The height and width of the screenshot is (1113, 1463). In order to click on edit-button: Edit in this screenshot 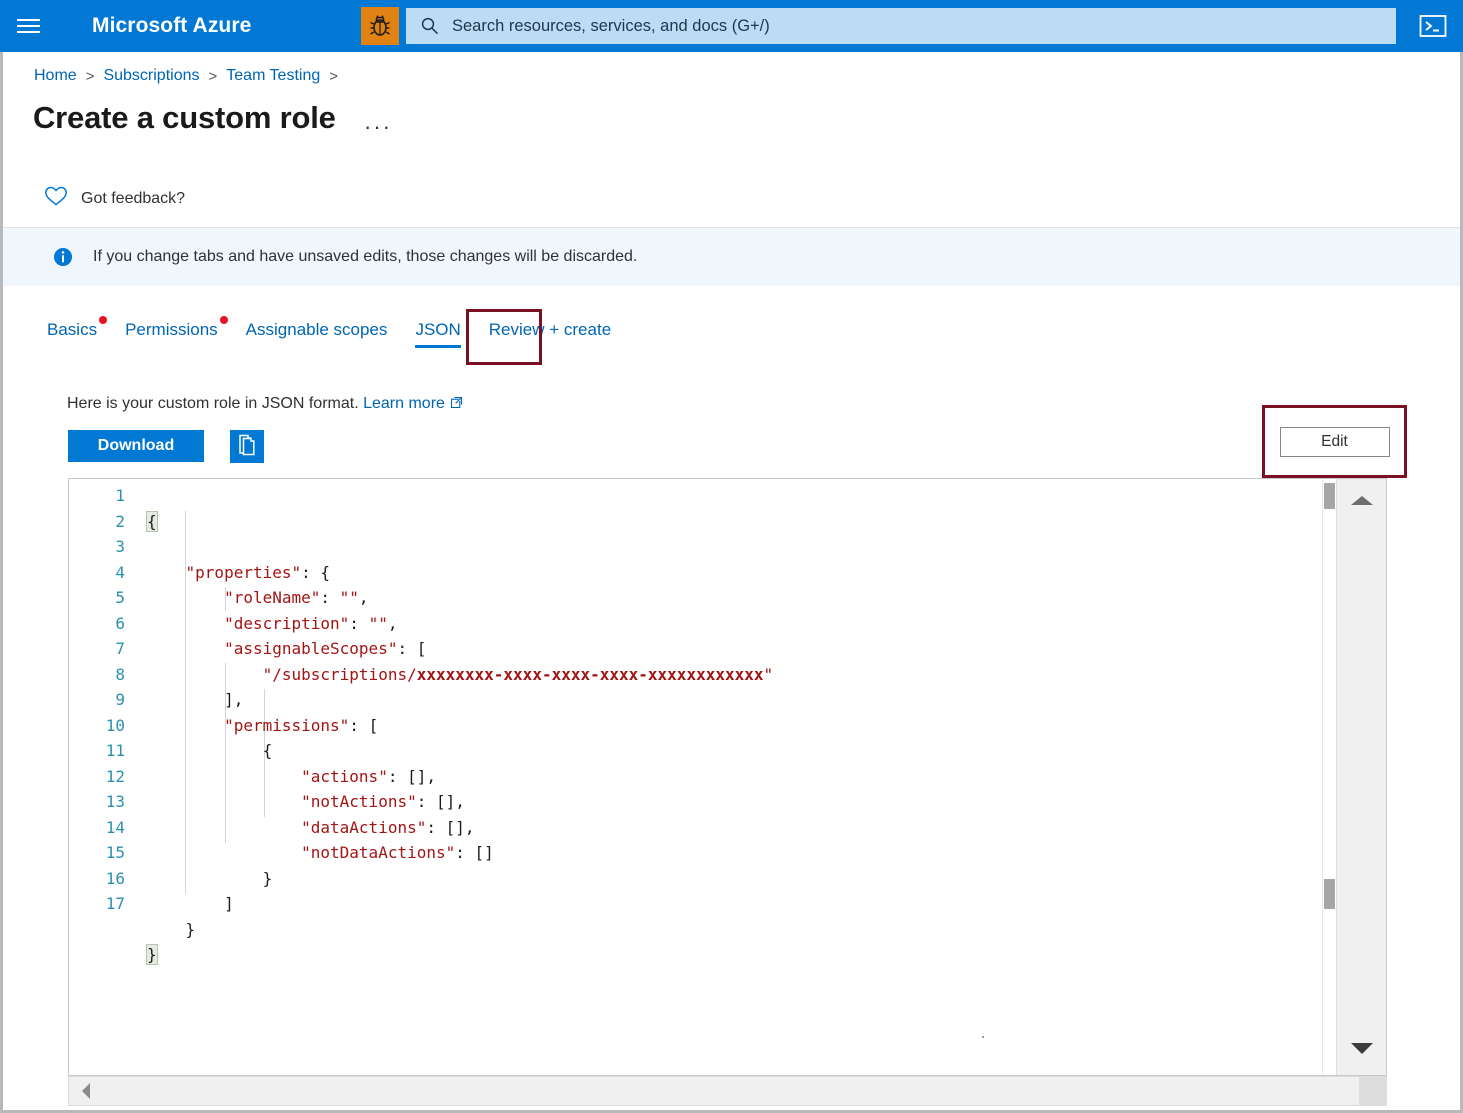, I will do `click(1334, 441)`.